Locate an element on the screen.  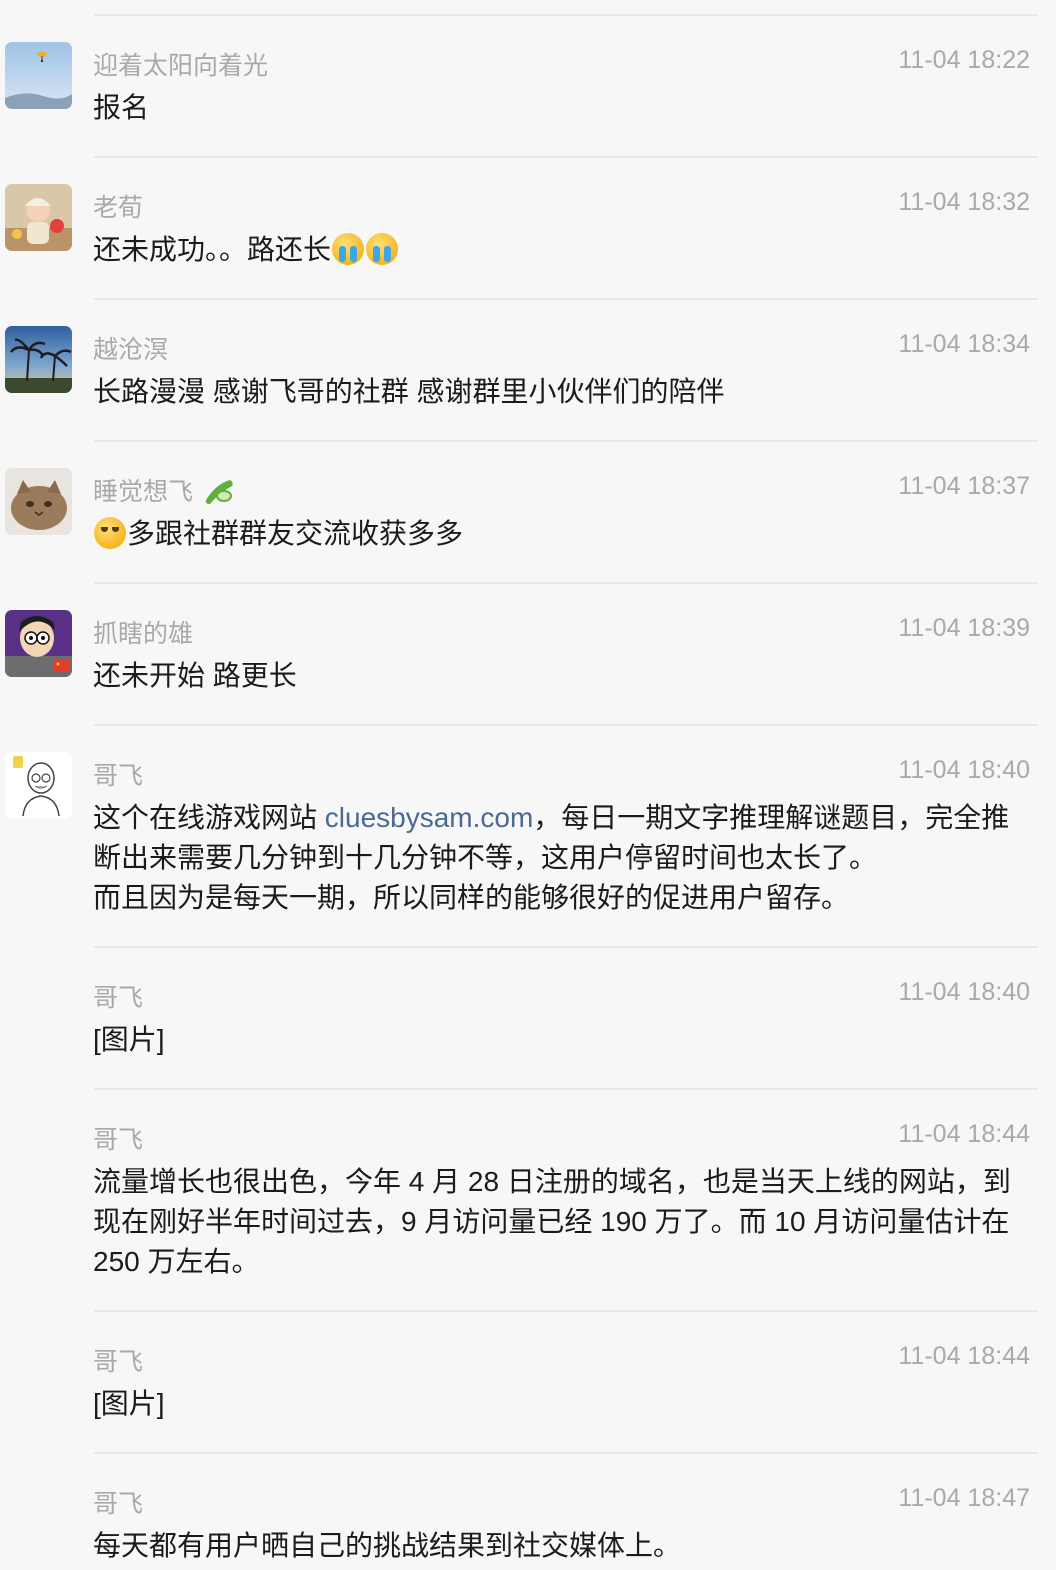
sender-name-text: 睡觉想飞 is located at coordinates (143, 492).